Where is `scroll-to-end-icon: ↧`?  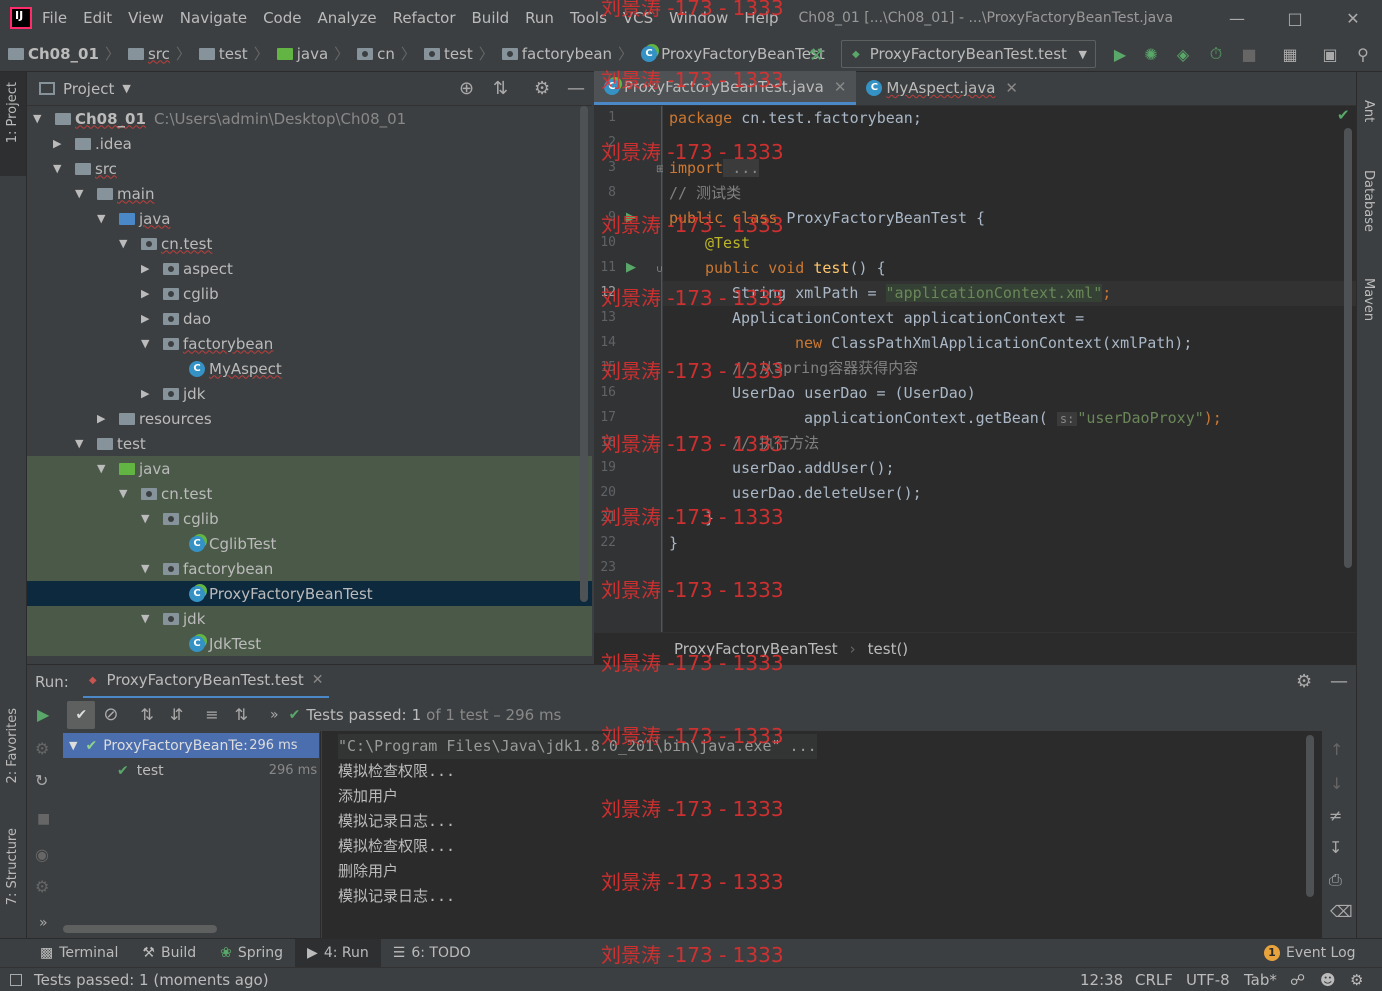 scroll-to-end-icon: ↧ is located at coordinates (1335, 847).